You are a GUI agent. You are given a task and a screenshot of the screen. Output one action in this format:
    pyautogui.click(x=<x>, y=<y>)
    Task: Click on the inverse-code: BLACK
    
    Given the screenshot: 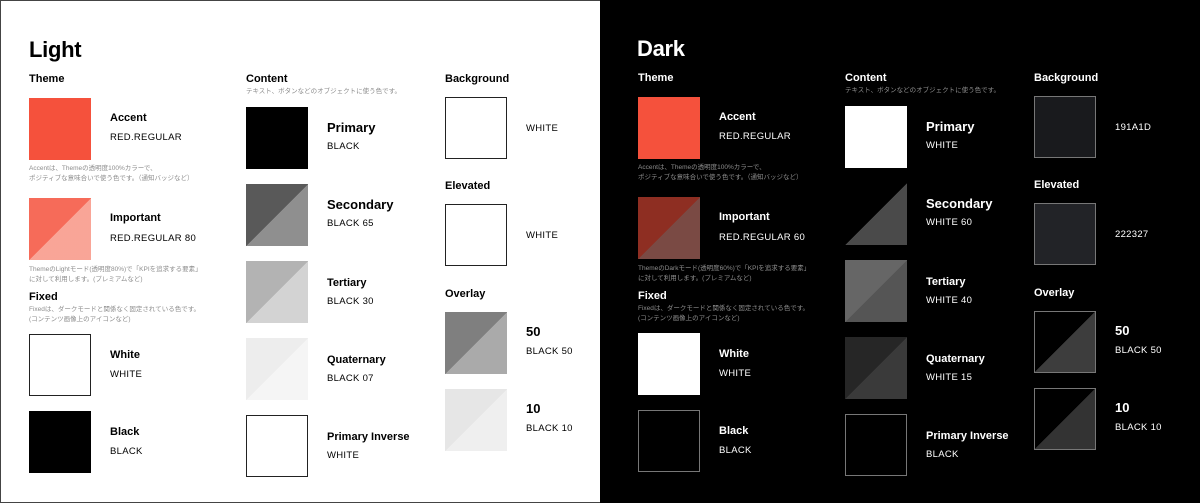 What is the action you would take?
    pyautogui.click(x=942, y=454)
    